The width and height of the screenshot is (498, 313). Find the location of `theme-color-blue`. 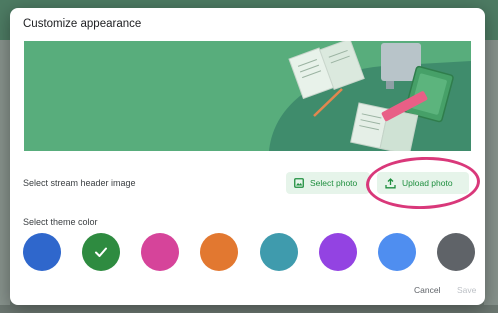

theme-color-blue is located at coordinates (42, 252).